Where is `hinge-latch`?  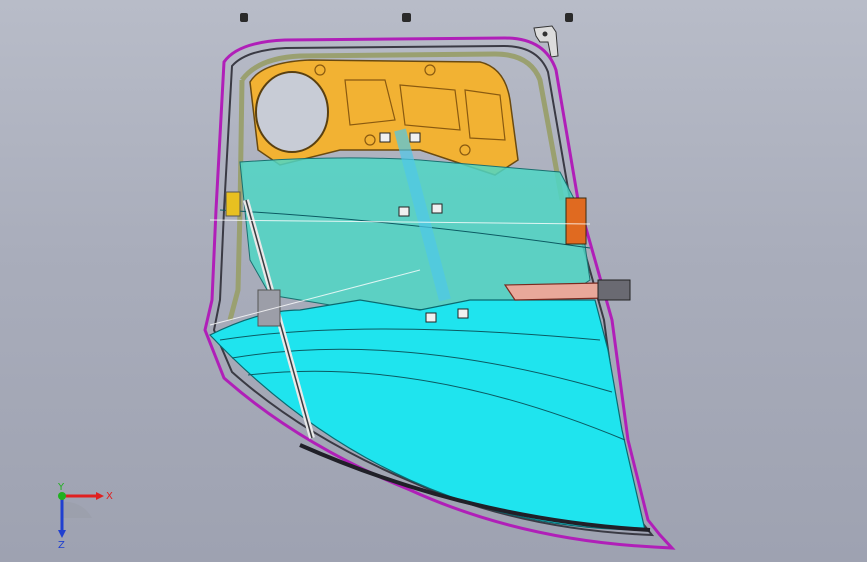
hinge-latch is located at coordinates (233, 204).